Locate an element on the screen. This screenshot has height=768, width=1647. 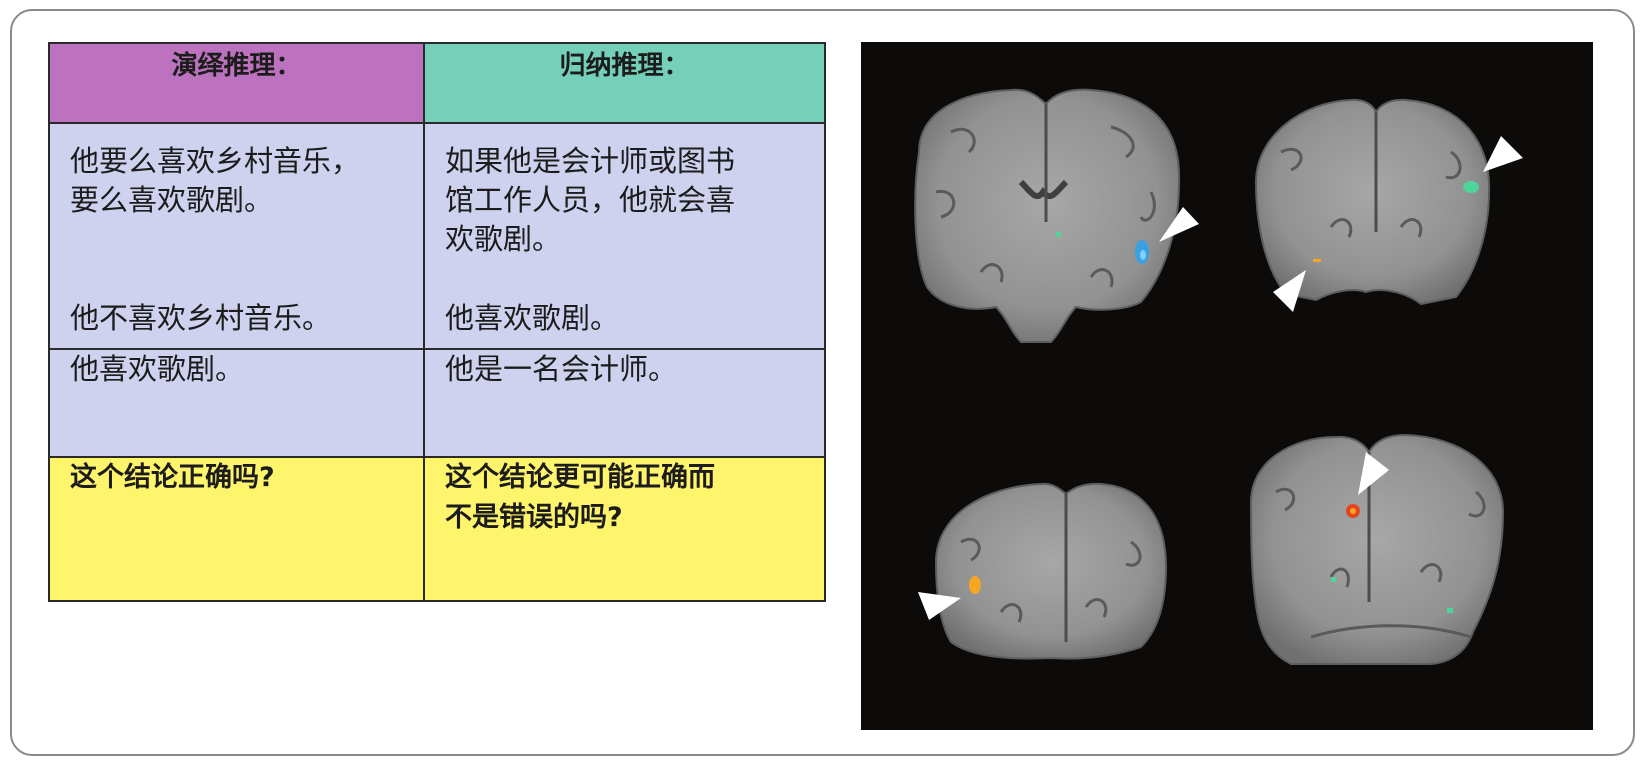
question-row: 这个结论正确吗? 这个结论更可能正确而 不是错误的吗? is located at coordinates (437, 529).